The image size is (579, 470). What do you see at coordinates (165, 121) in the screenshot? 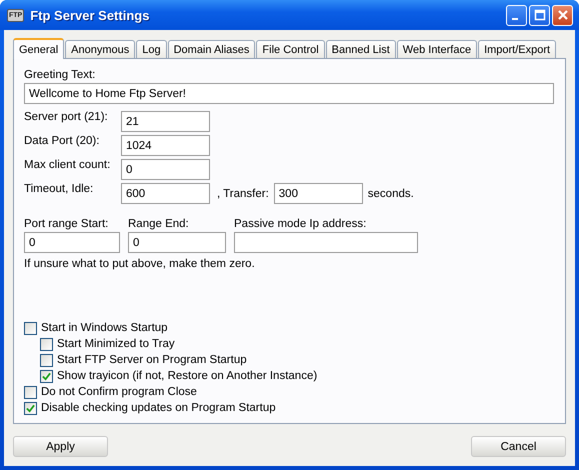
I see `input-field: 21` at bounding box center [165, 121].